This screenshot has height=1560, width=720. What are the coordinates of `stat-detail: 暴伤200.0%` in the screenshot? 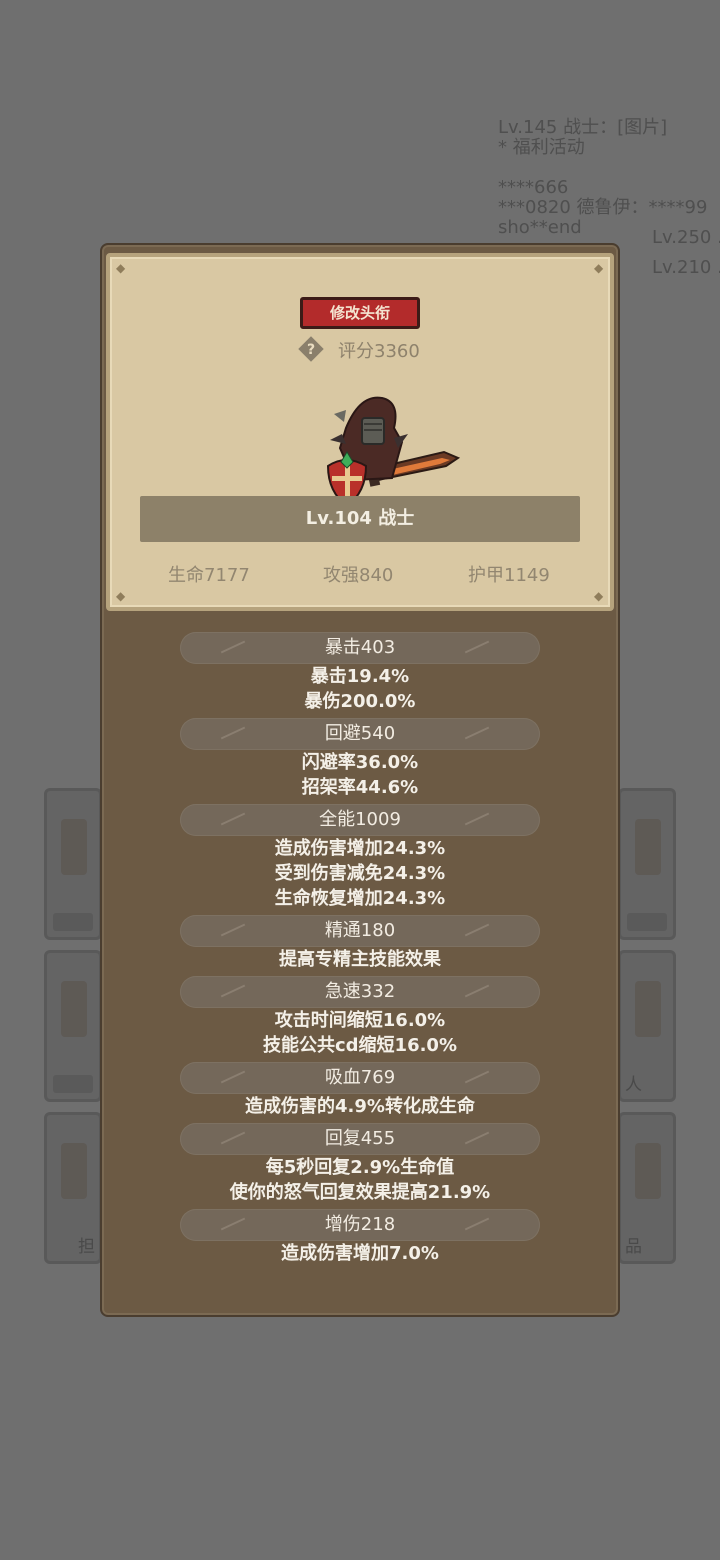 It's located at (360, 701).